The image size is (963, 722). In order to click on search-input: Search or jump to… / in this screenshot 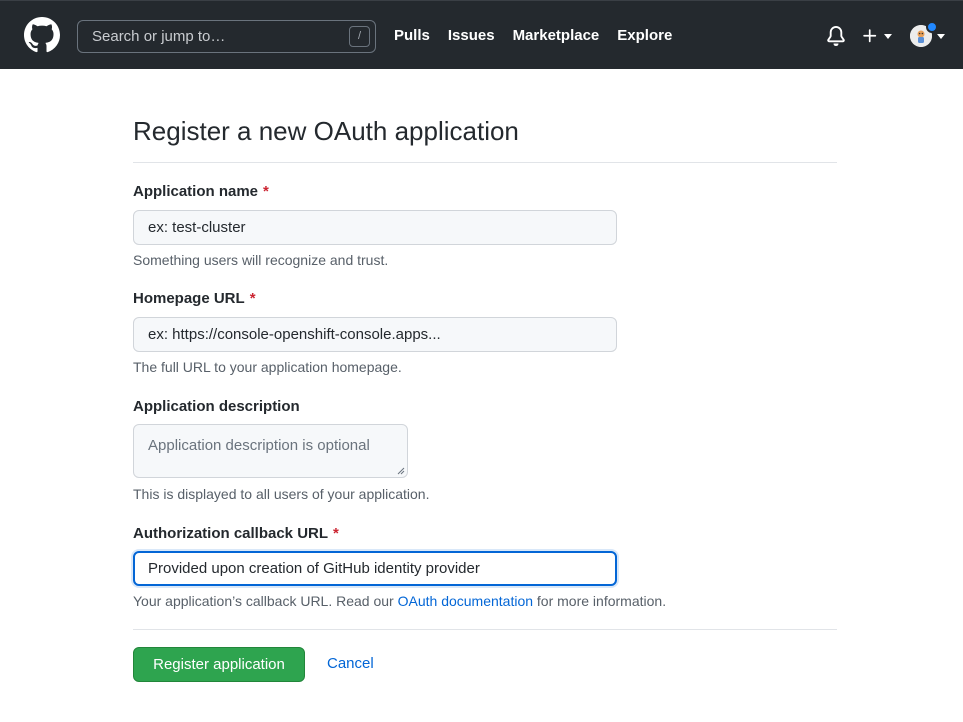, I will do `click(226, 36)`.